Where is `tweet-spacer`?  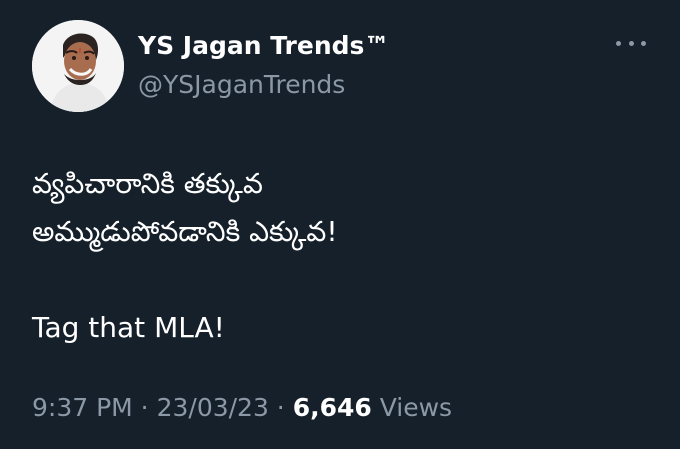 tweet-spacer is located at coordinates (344, 280).